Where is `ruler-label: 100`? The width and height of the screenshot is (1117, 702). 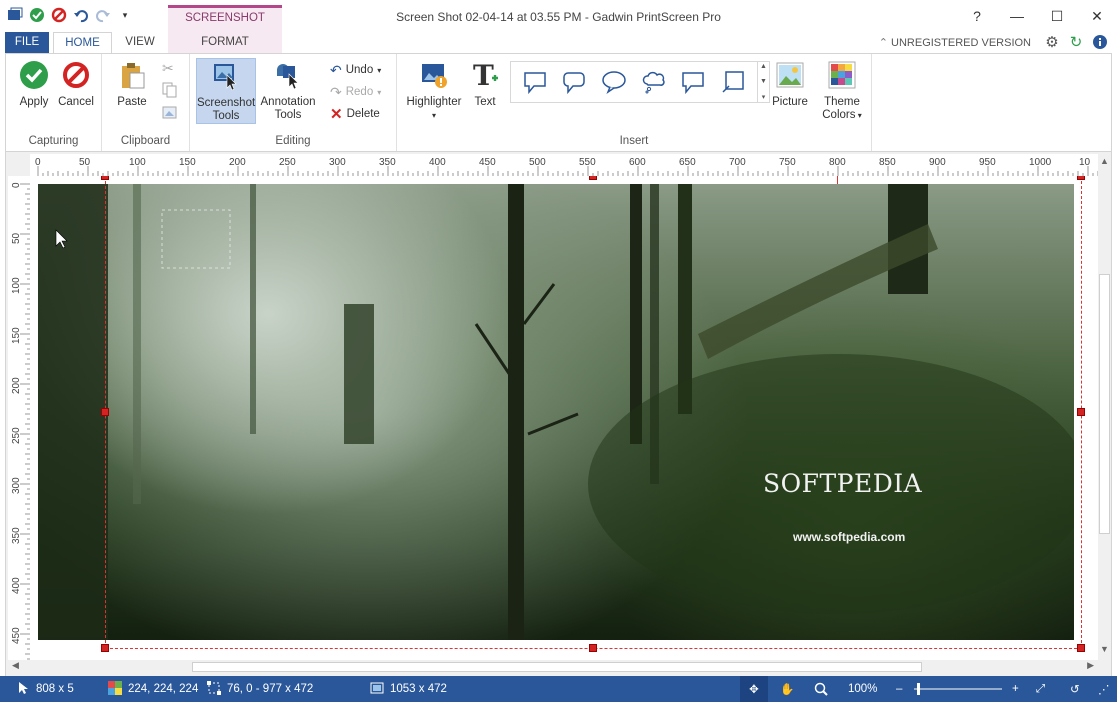 ruler-label: 100 is located at coordinates (16, 285).